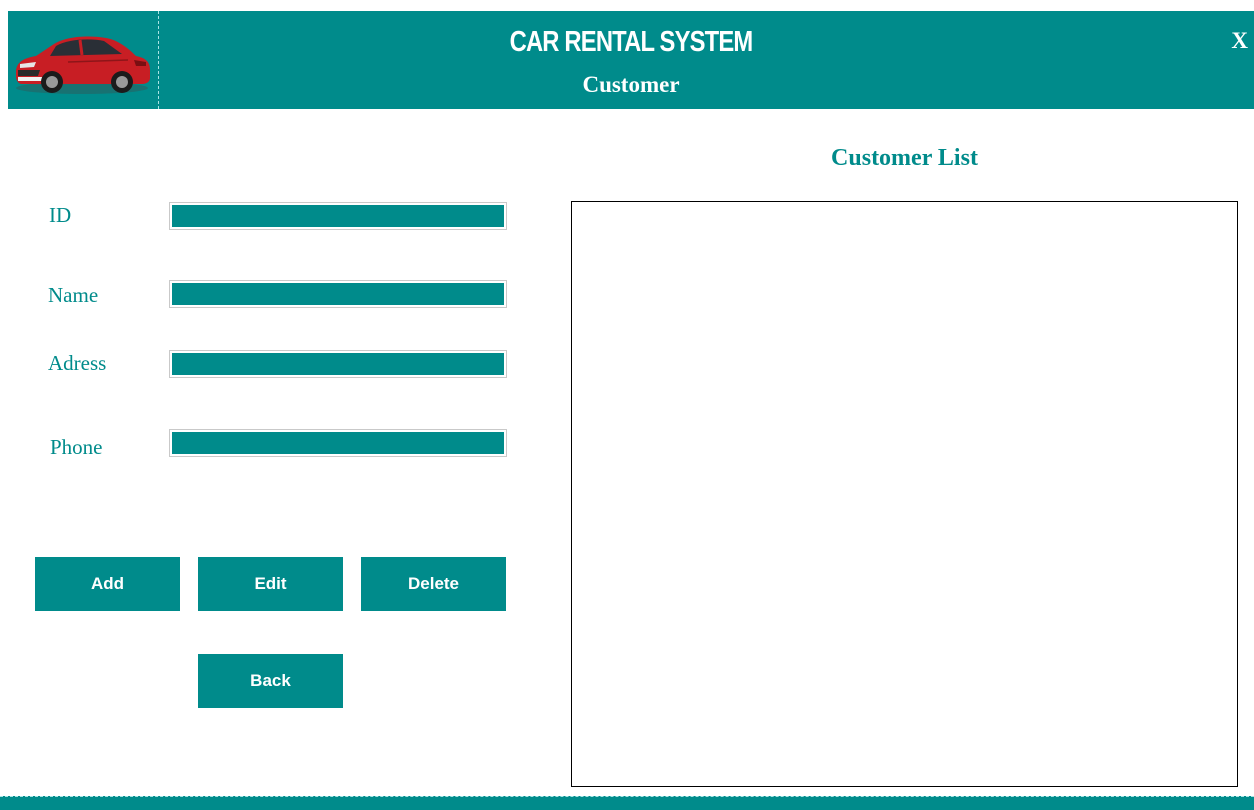 The image size is (1254, 810). What do you see at coordinates (631, 60) in the screenshot?
I see `app-header: CAR RENTAL SYSTEM Customer X` at bounding box center [631, 60].